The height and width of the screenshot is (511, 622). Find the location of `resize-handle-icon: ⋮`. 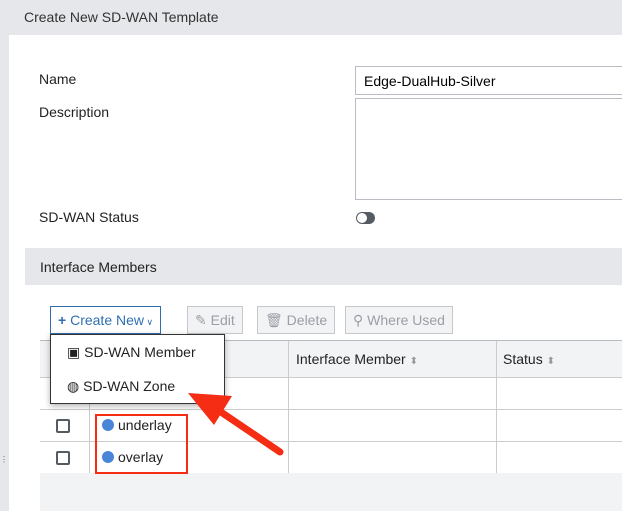

resize-handle-icon: ⋮ is located at coordinates (4, 459).